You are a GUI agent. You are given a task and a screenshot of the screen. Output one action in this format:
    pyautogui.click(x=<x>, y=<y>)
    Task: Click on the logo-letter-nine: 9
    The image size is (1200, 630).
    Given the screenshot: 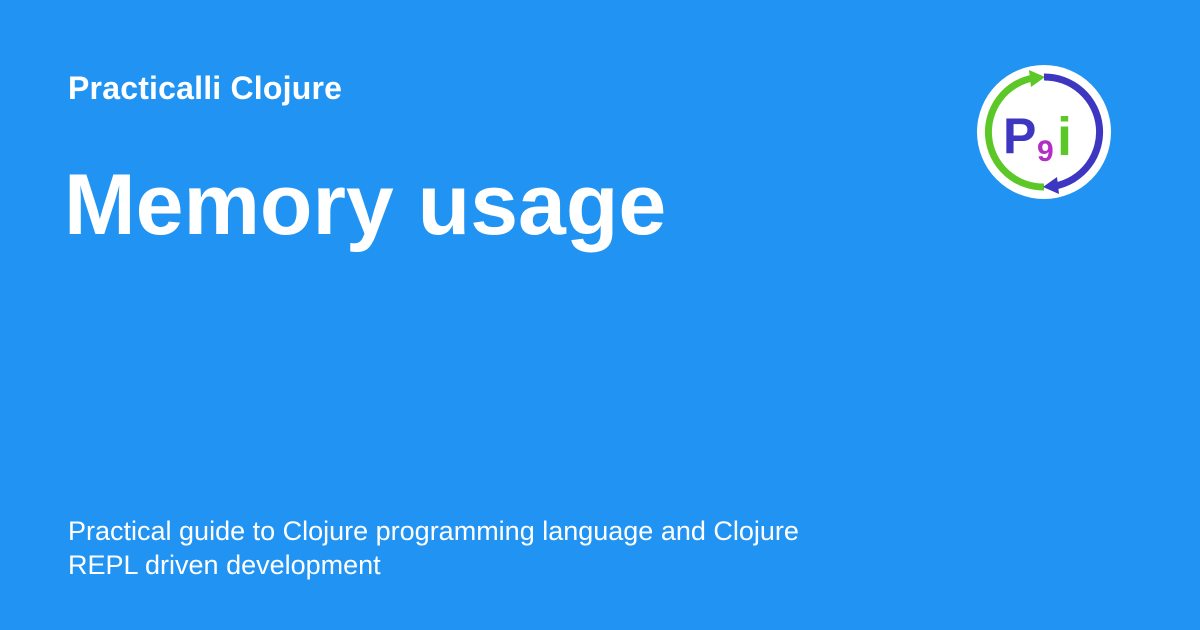 What is the action you would take?
    pyautogui.click(x=1045, y=151)
    